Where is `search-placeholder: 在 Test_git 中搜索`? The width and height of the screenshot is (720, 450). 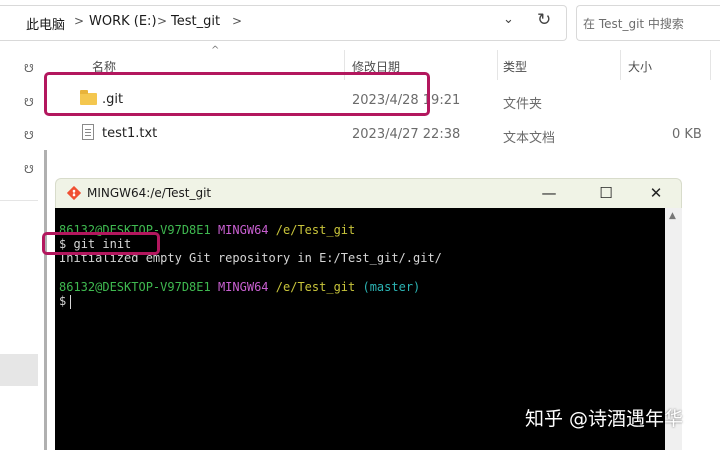
search-placeholder: 在 Test_git 中搜索 is located at coordinates (633, 24).